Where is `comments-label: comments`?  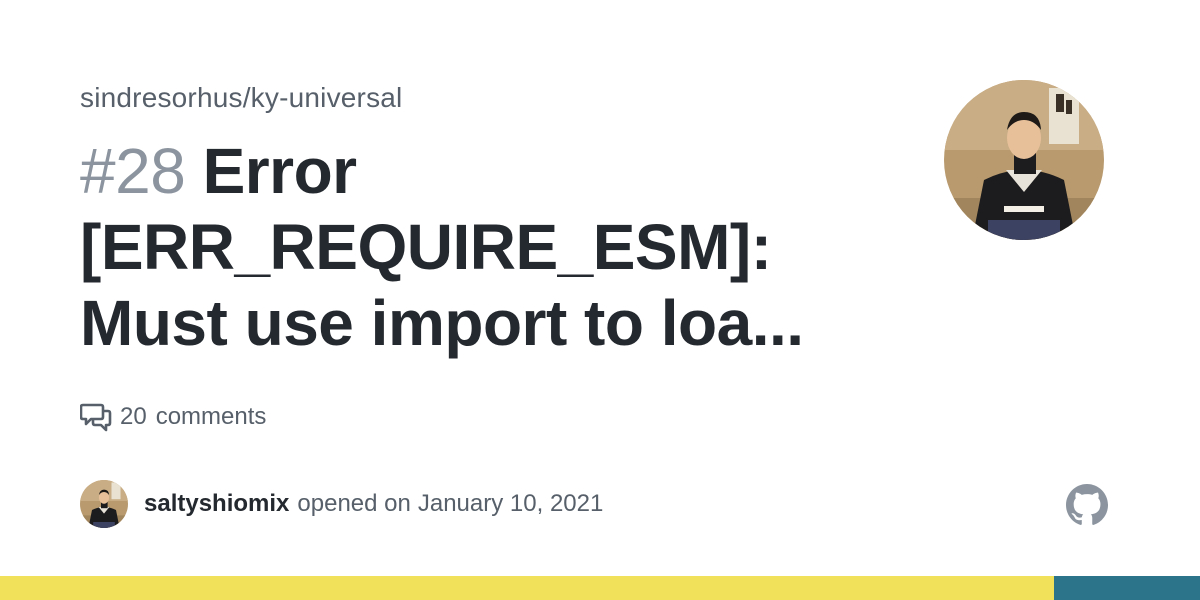
comments-label: comments is located at coordinates (211, 416).